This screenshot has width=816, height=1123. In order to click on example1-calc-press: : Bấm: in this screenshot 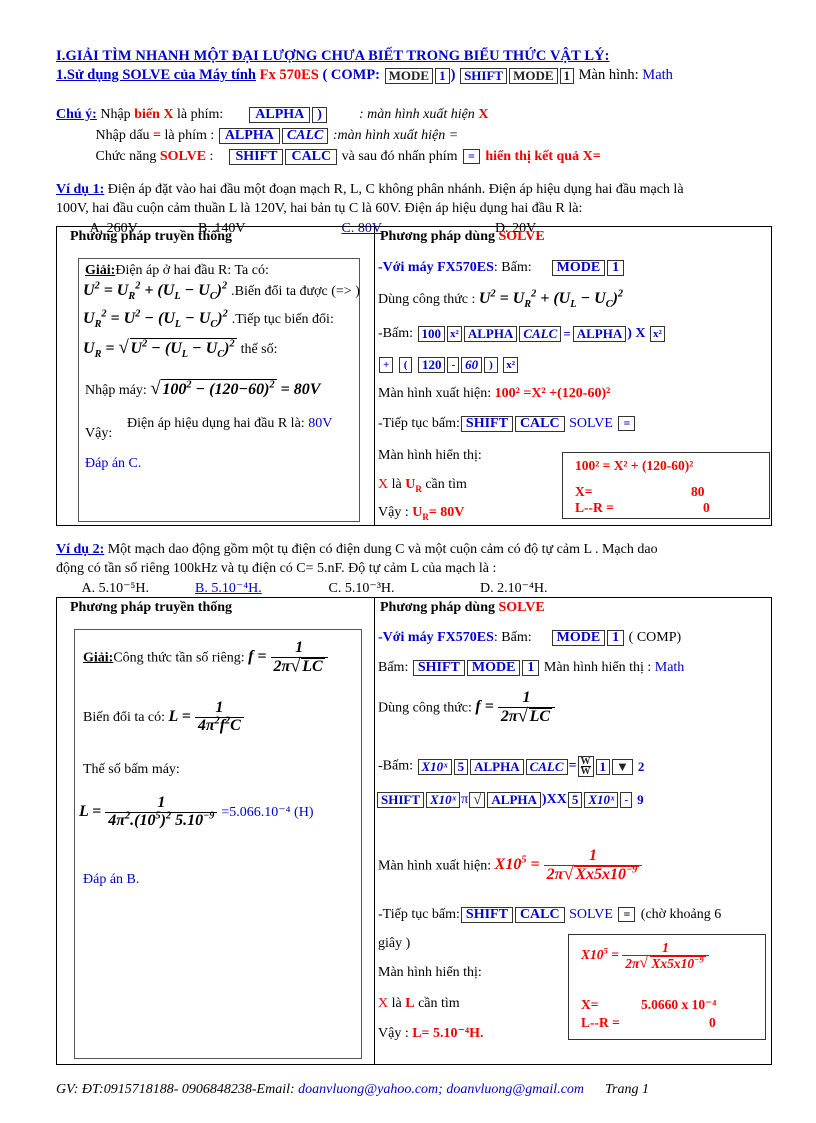, I will do `click(512, 267)`.